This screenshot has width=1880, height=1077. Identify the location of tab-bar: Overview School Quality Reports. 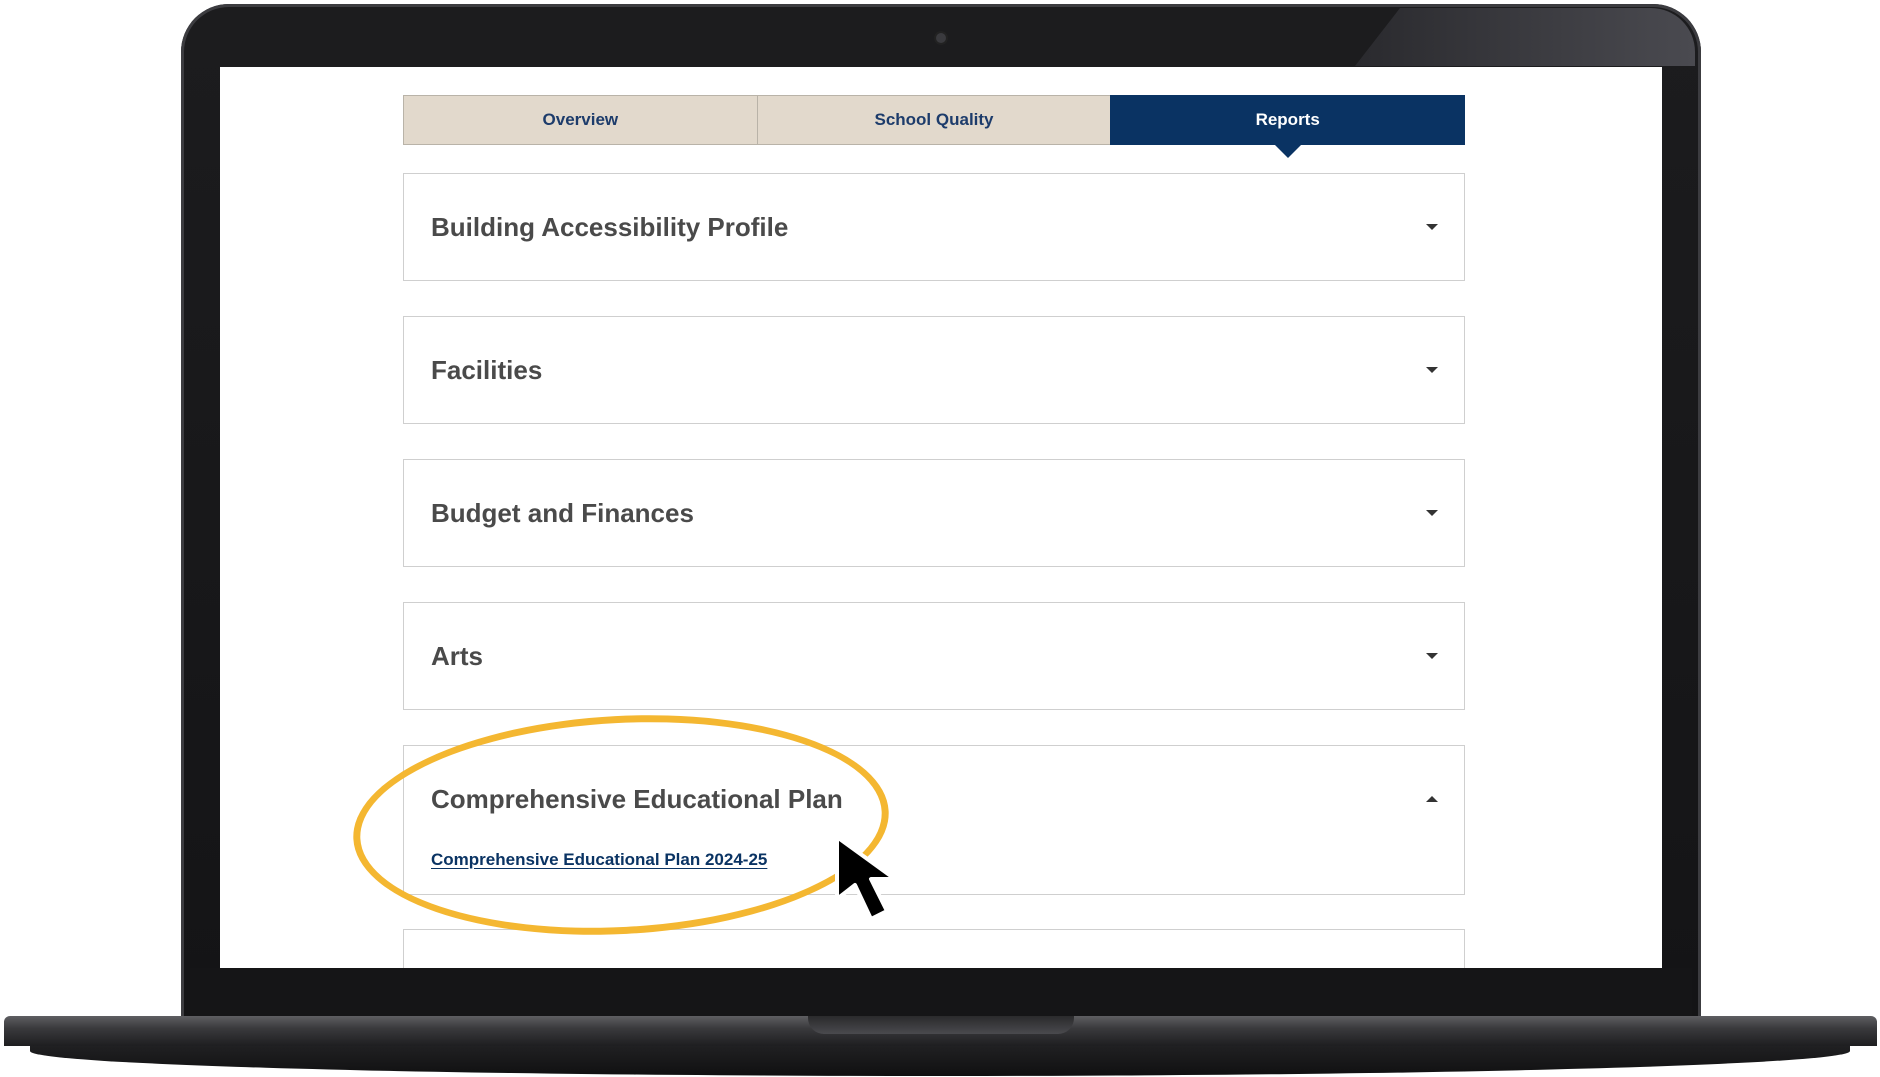
(934, 126).